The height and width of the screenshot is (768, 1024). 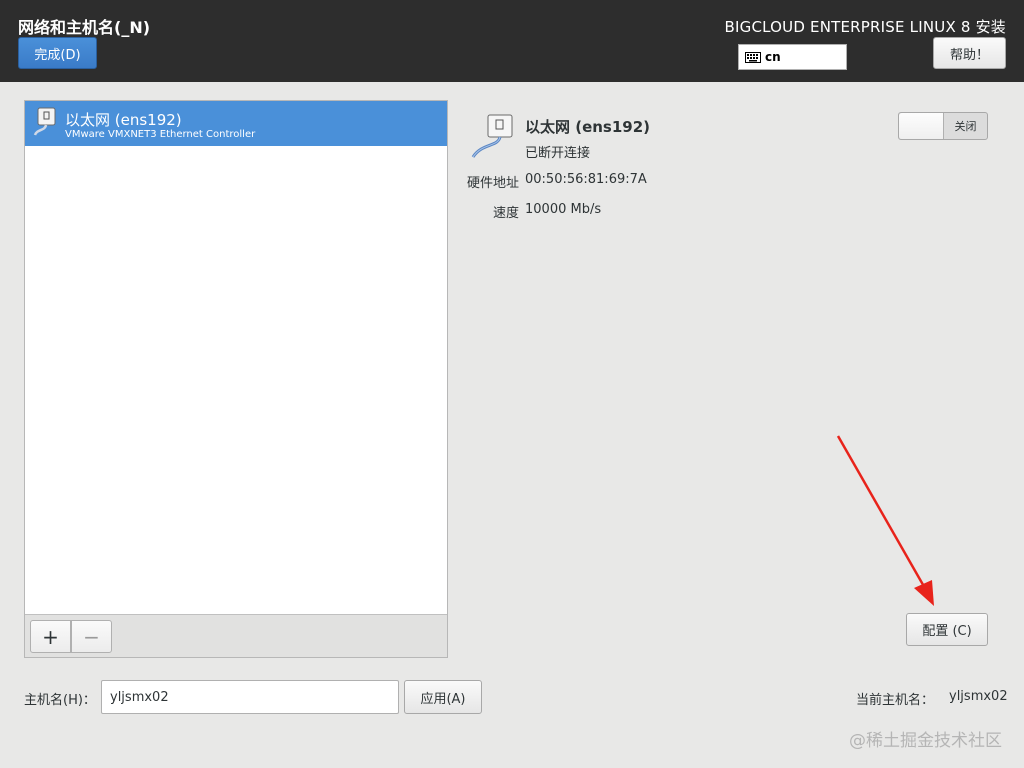 I want to click on keyboard-layout-label: cn, so click(x=773, y=57).